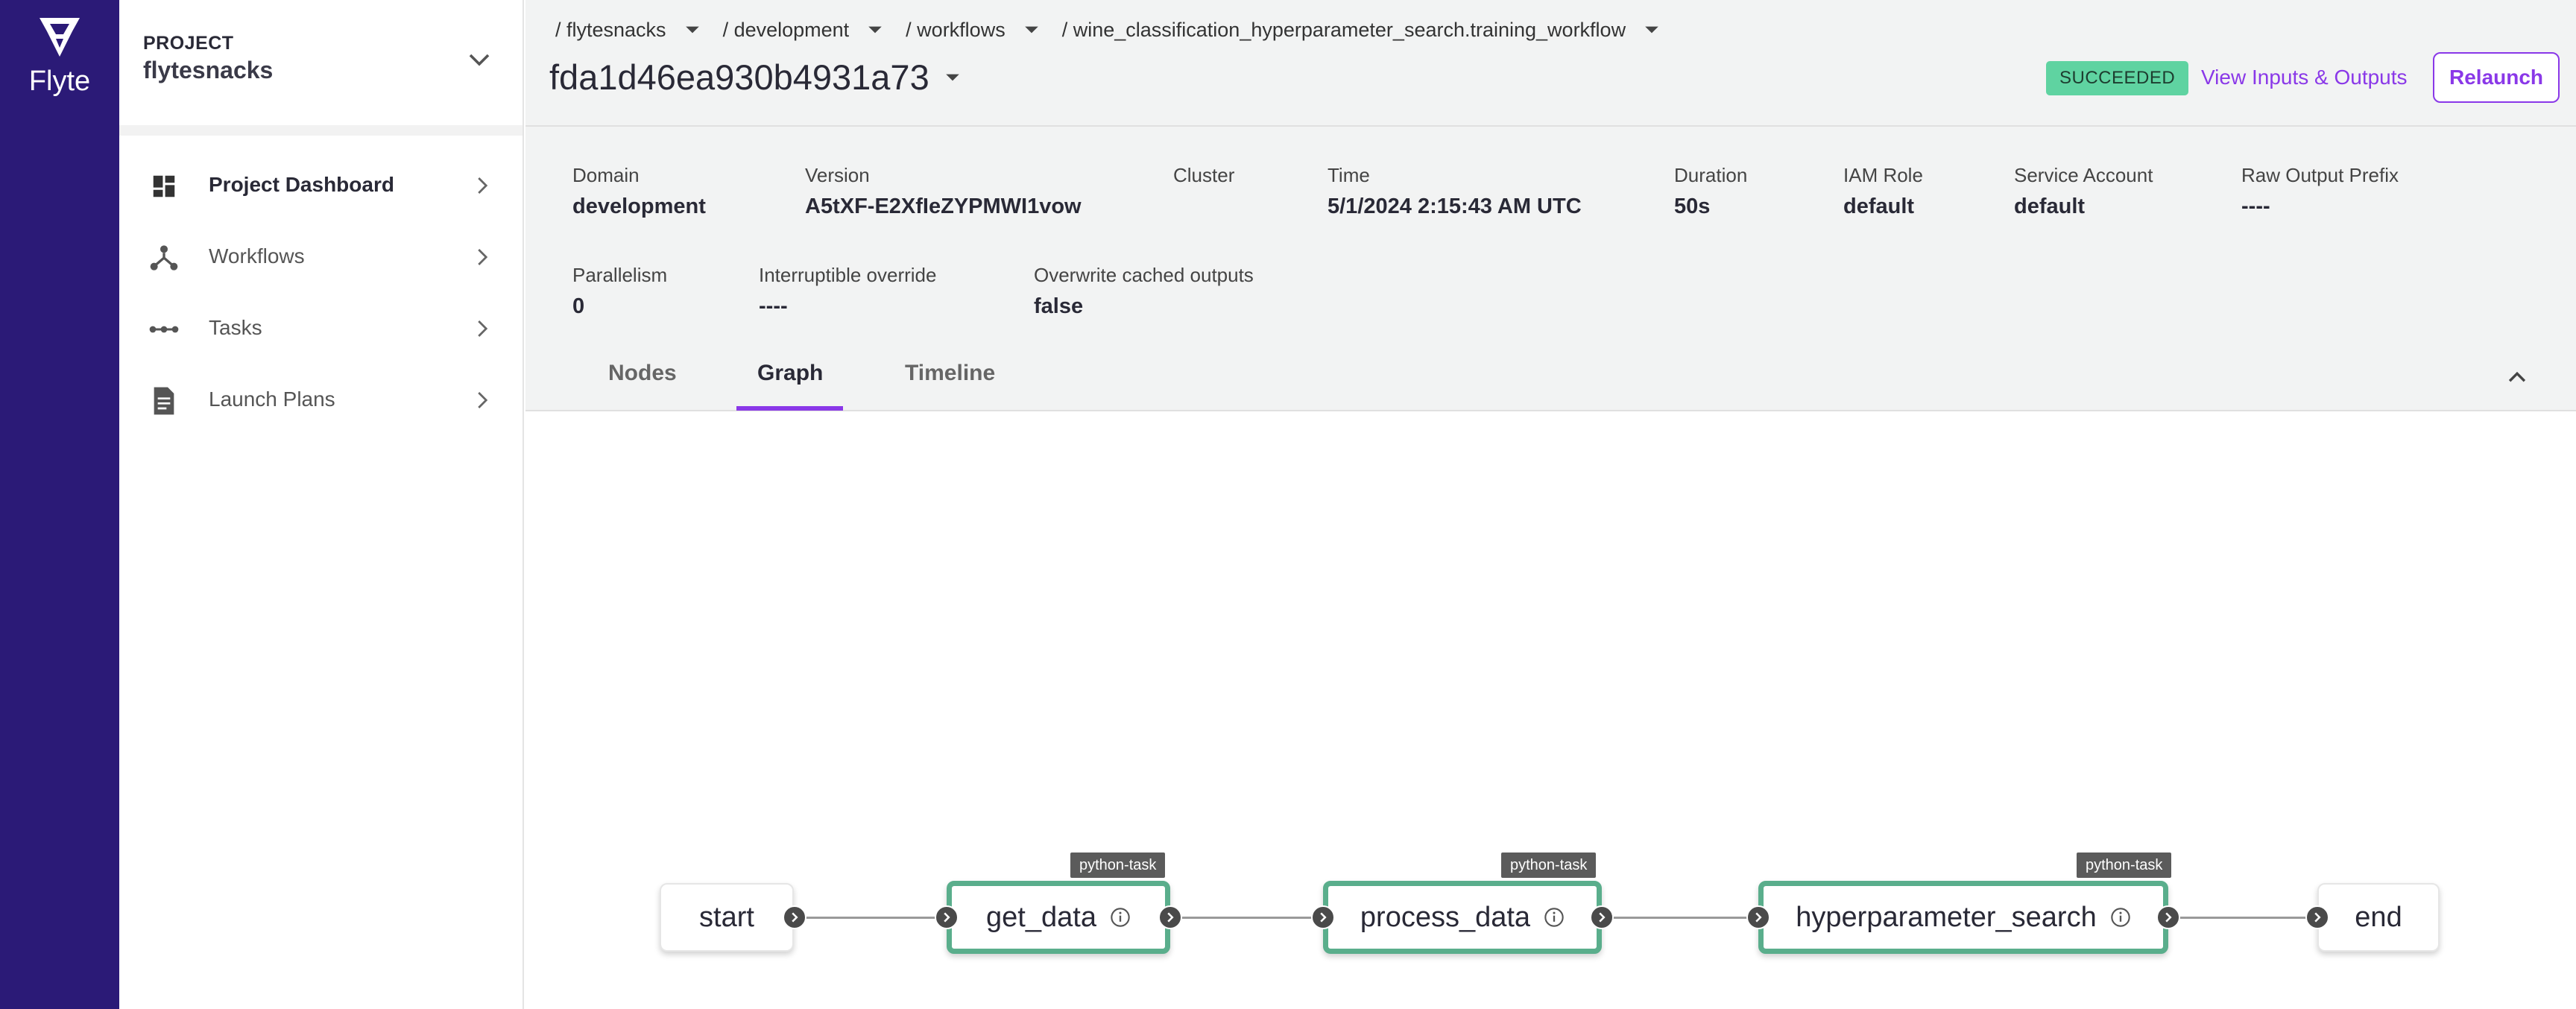  Describe the element at coordinates (847, 291) in the screenshot. I see `meta-interruptible-override: Interruptible override ----` at that location.